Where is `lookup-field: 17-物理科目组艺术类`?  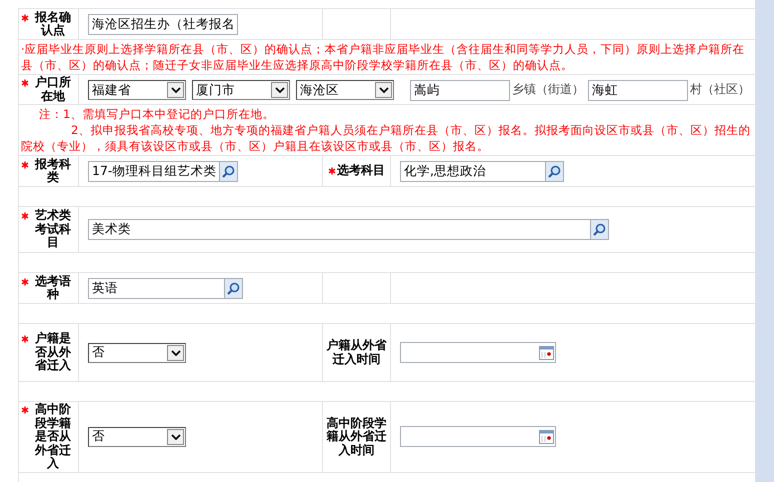 lookup-field: 17-物理科目组艺术类 is located at coordinates (153, 171).